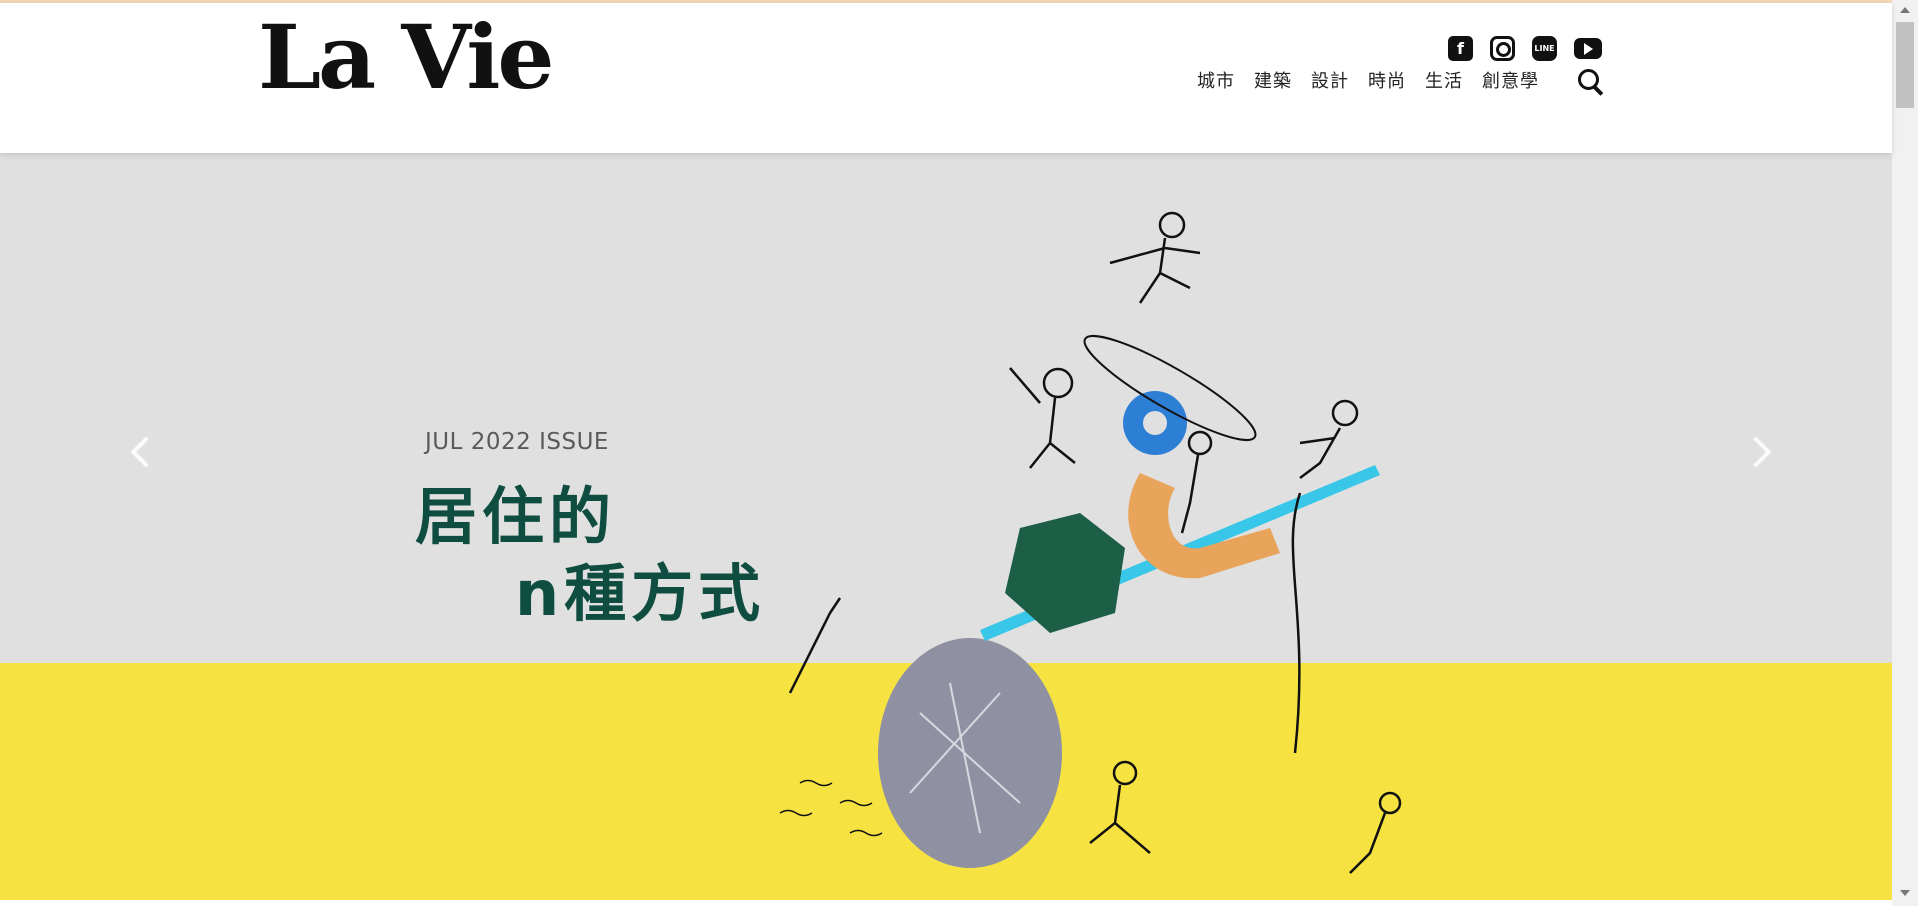  Describe the element at coordinates (146, 452) in the screenshot. I see `carousel-prev-button` at that location.